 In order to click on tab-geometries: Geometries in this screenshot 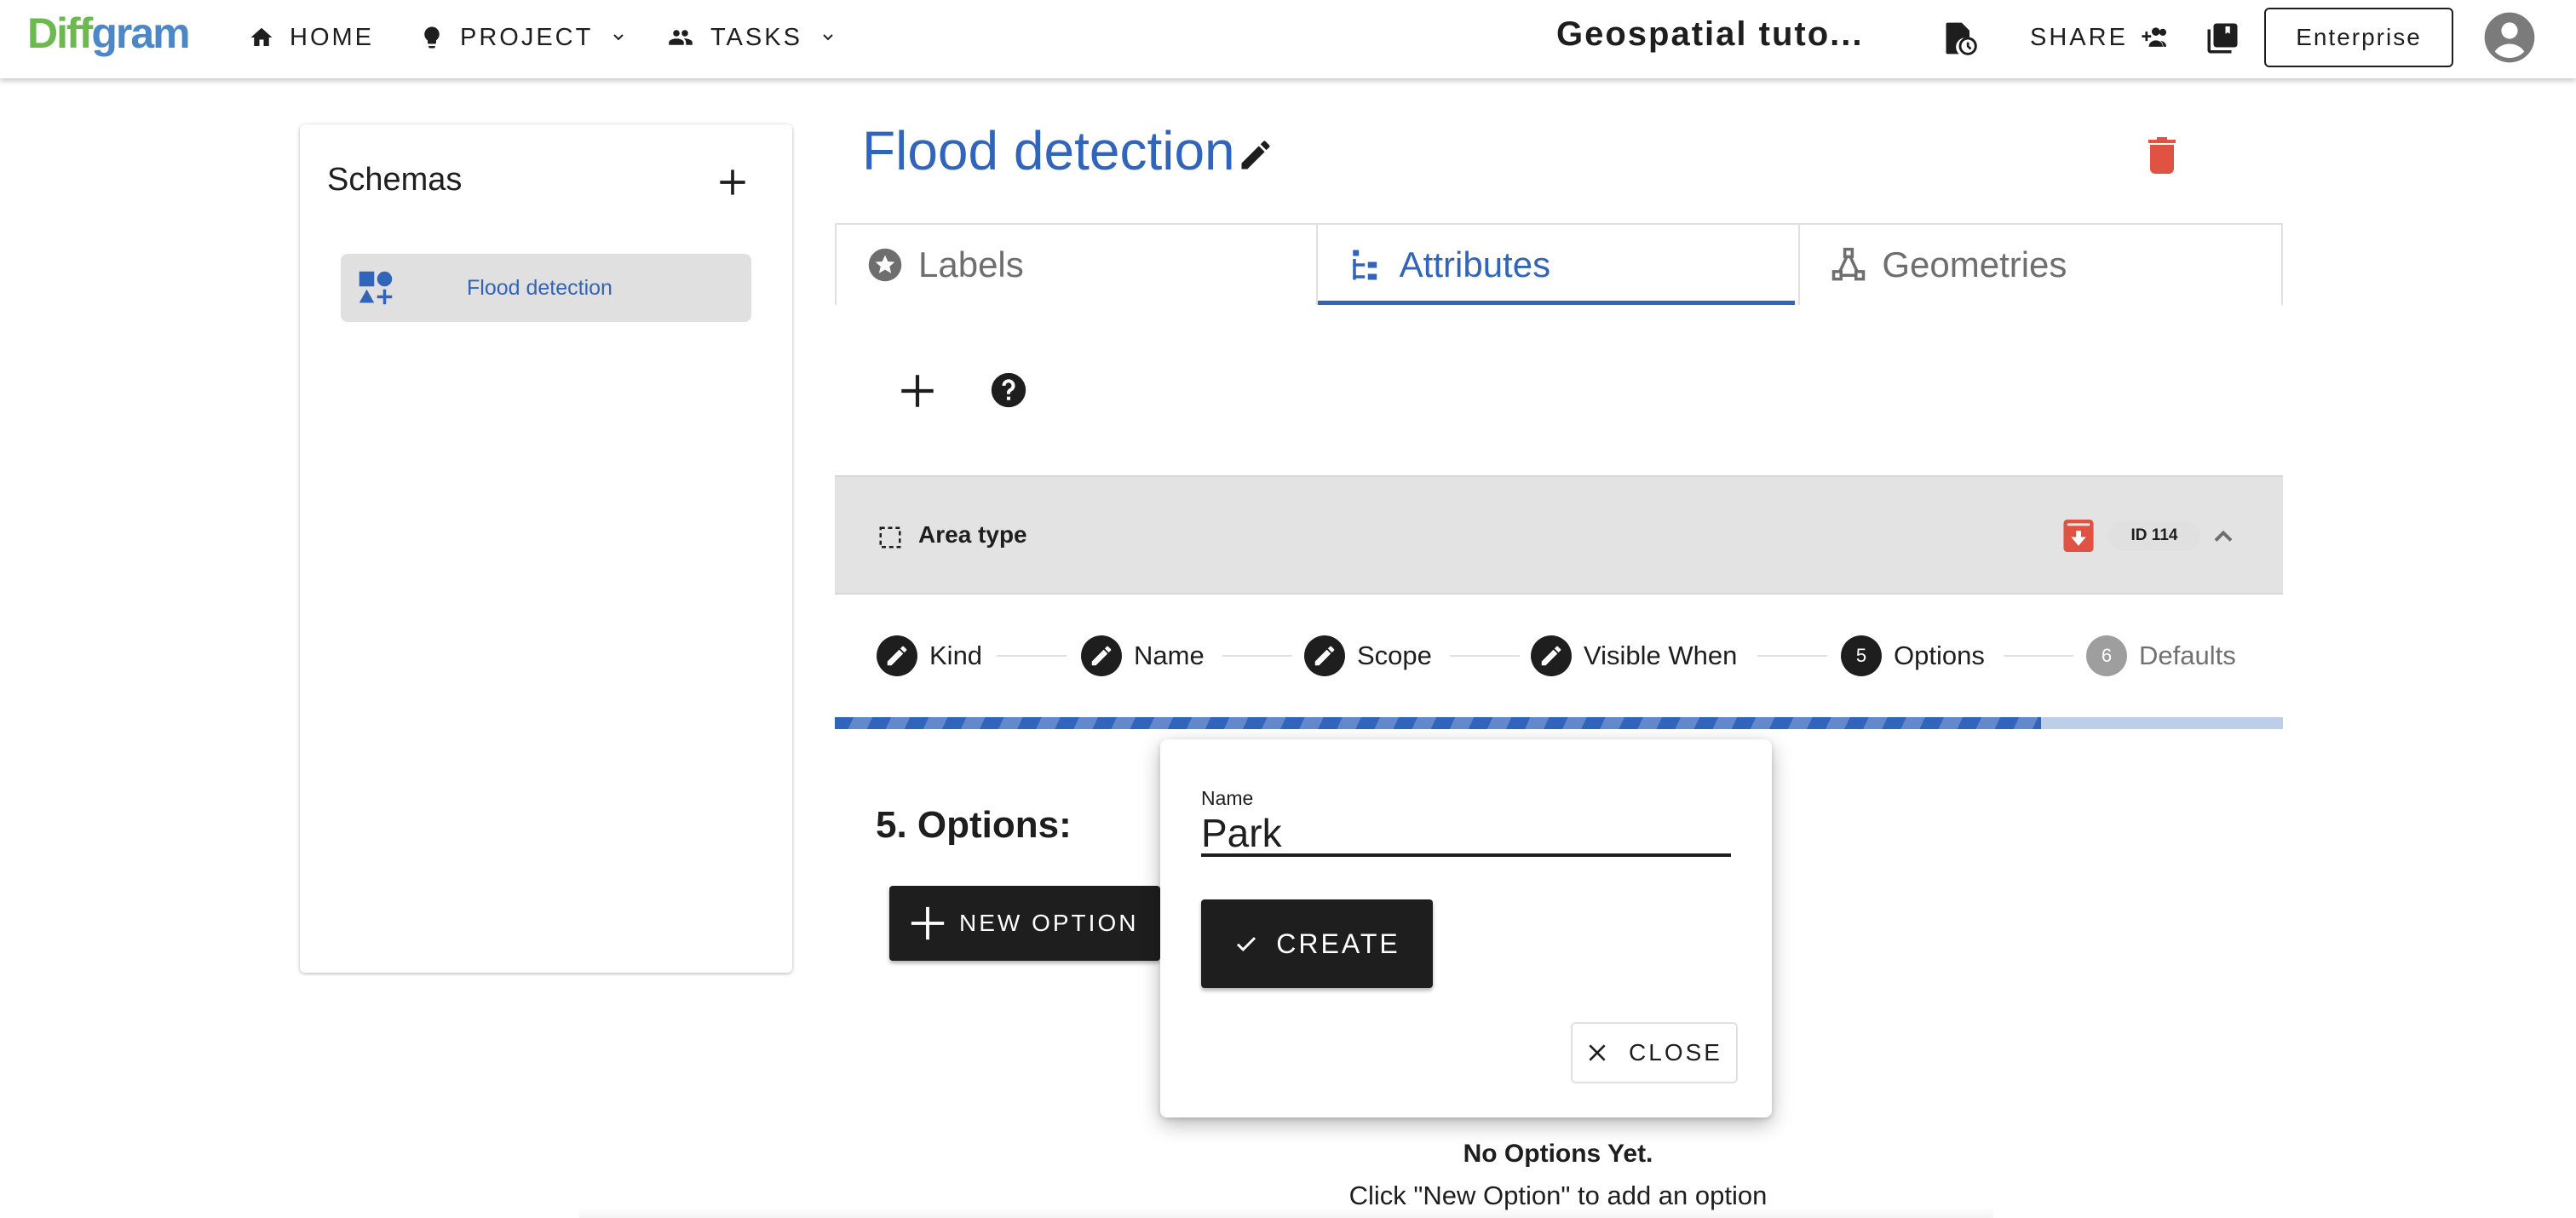, I will do `click(2042, 264)`.